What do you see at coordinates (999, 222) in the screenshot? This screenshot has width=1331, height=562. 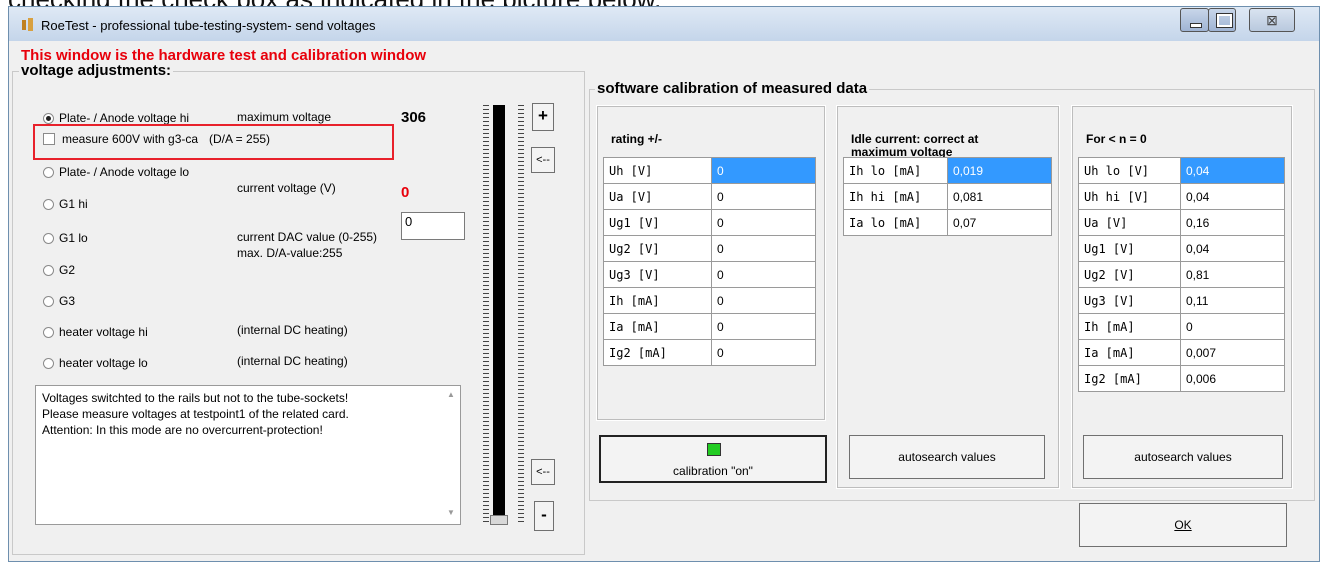 I see `row-value: 0,07` at bounding box center [999, 222].